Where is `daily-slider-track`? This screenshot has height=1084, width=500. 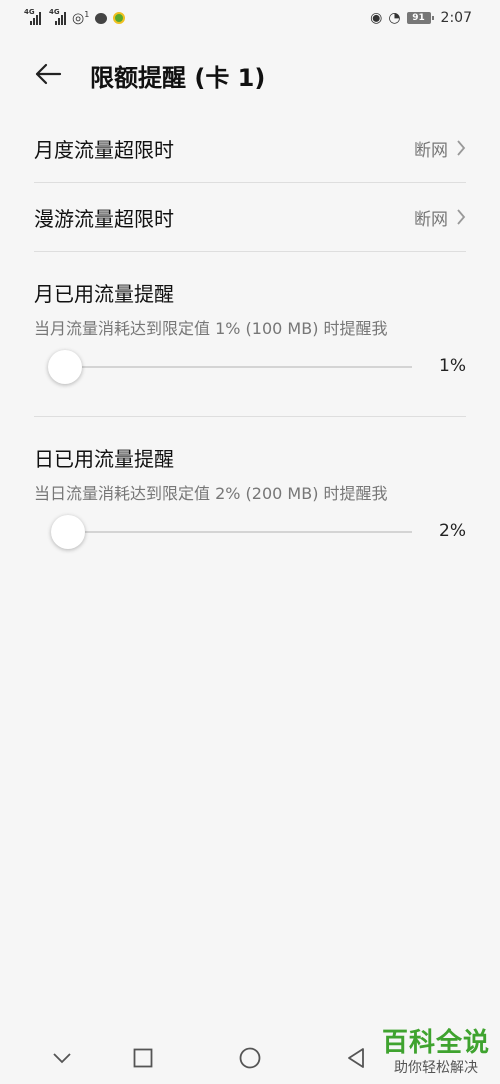
daily-slider-track is located at coordinates (241, 532).